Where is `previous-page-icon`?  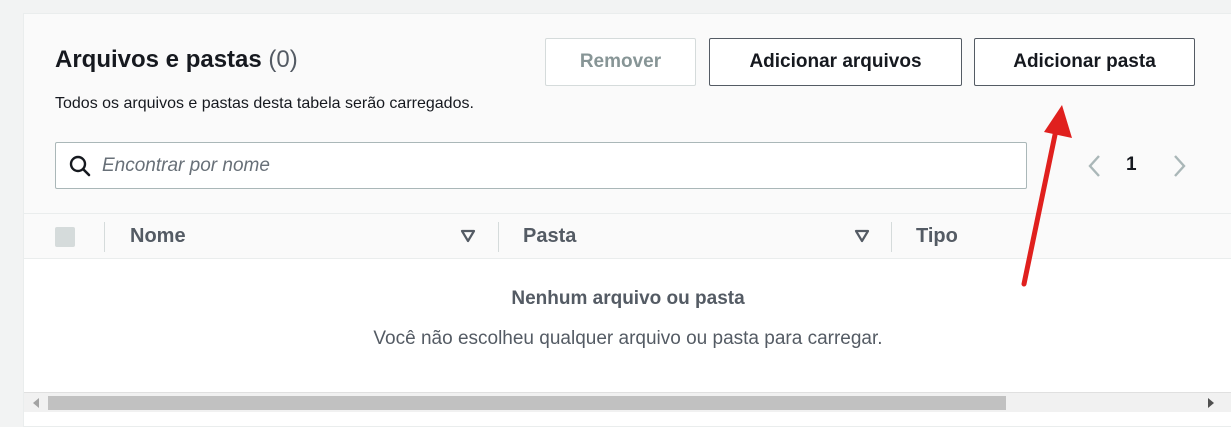
previous-page-icon is located at coordinates (1095, 166).